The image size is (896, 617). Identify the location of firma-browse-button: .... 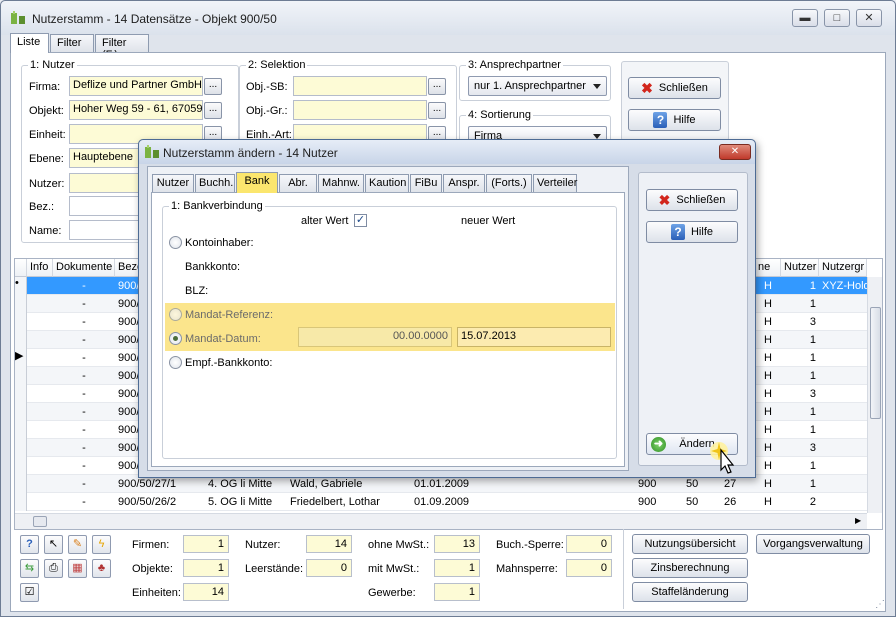
(213, 86).